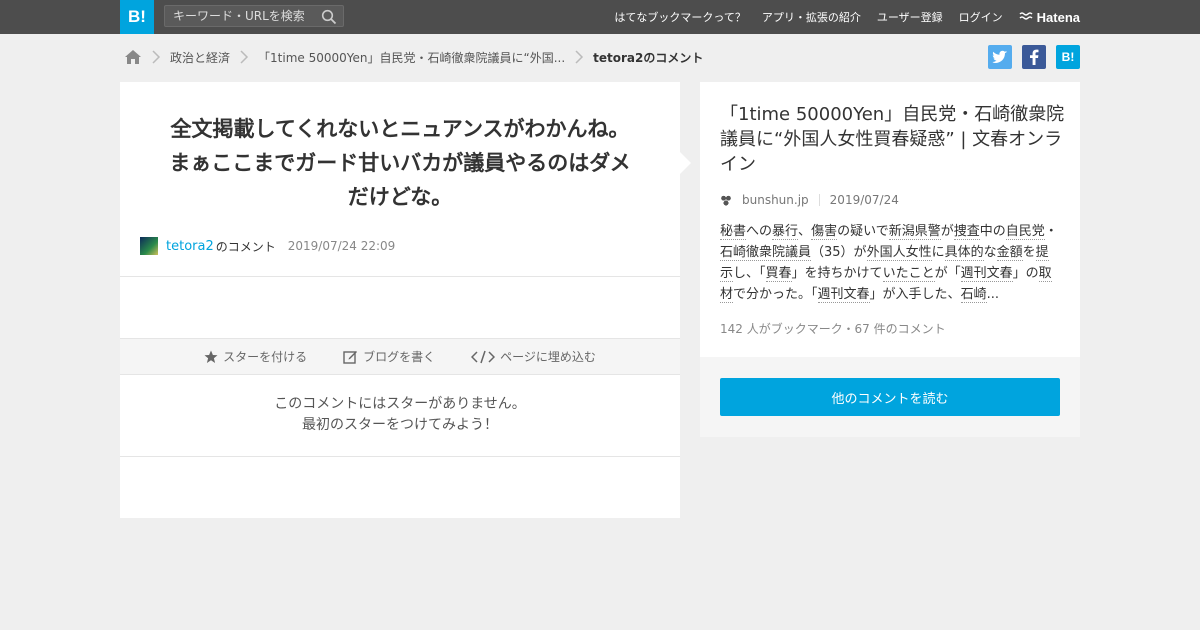 The height and width of the screenshot is (630, 1200). Describe the element at coordinates (915, 294) in the screenshot. I see `summary-text: 」が入手した、` at that location.